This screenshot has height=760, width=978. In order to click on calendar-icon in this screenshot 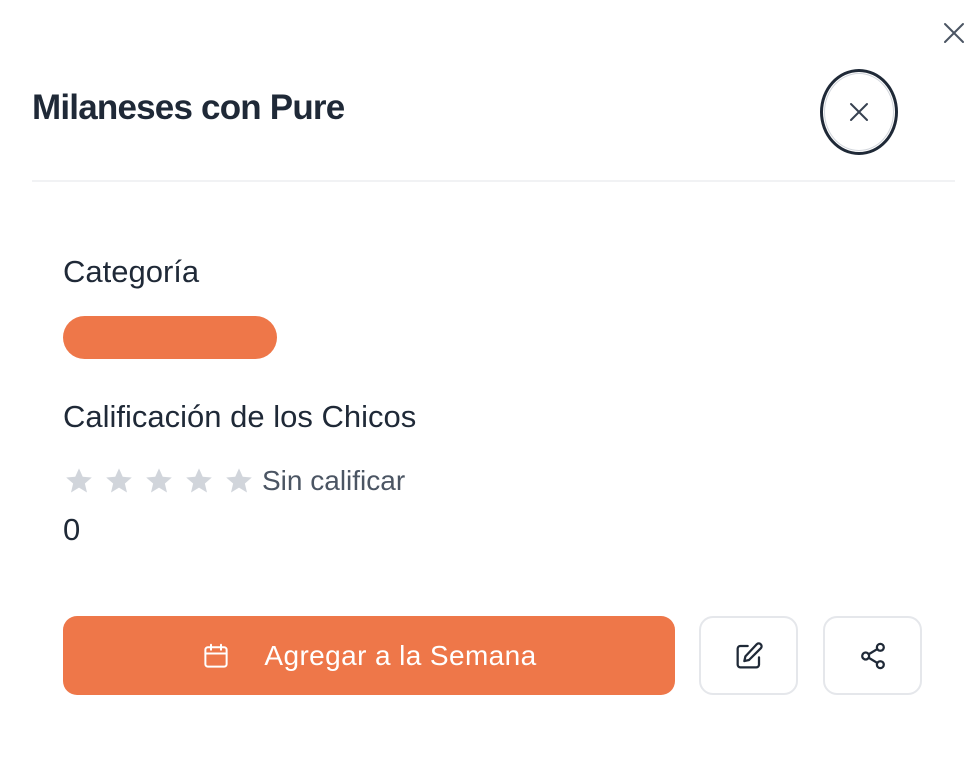, I will do `click(216, 656)`.